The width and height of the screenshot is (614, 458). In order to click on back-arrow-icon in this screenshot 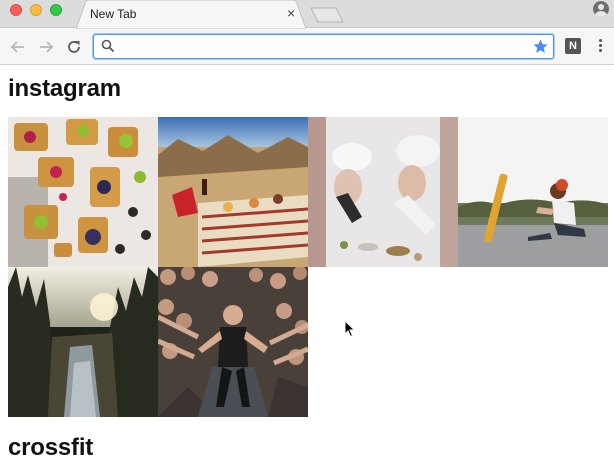, I will do `click(18, 47)`.